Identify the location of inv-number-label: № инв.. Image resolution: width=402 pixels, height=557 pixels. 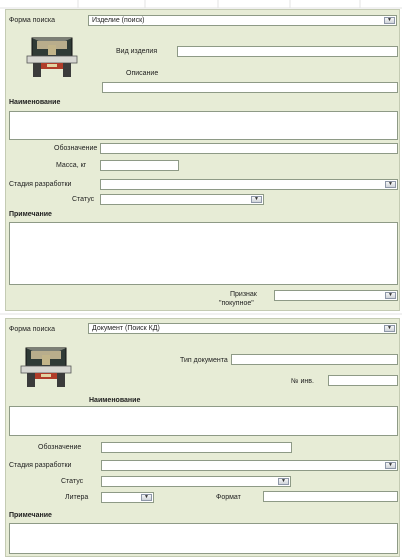
(302, 381).